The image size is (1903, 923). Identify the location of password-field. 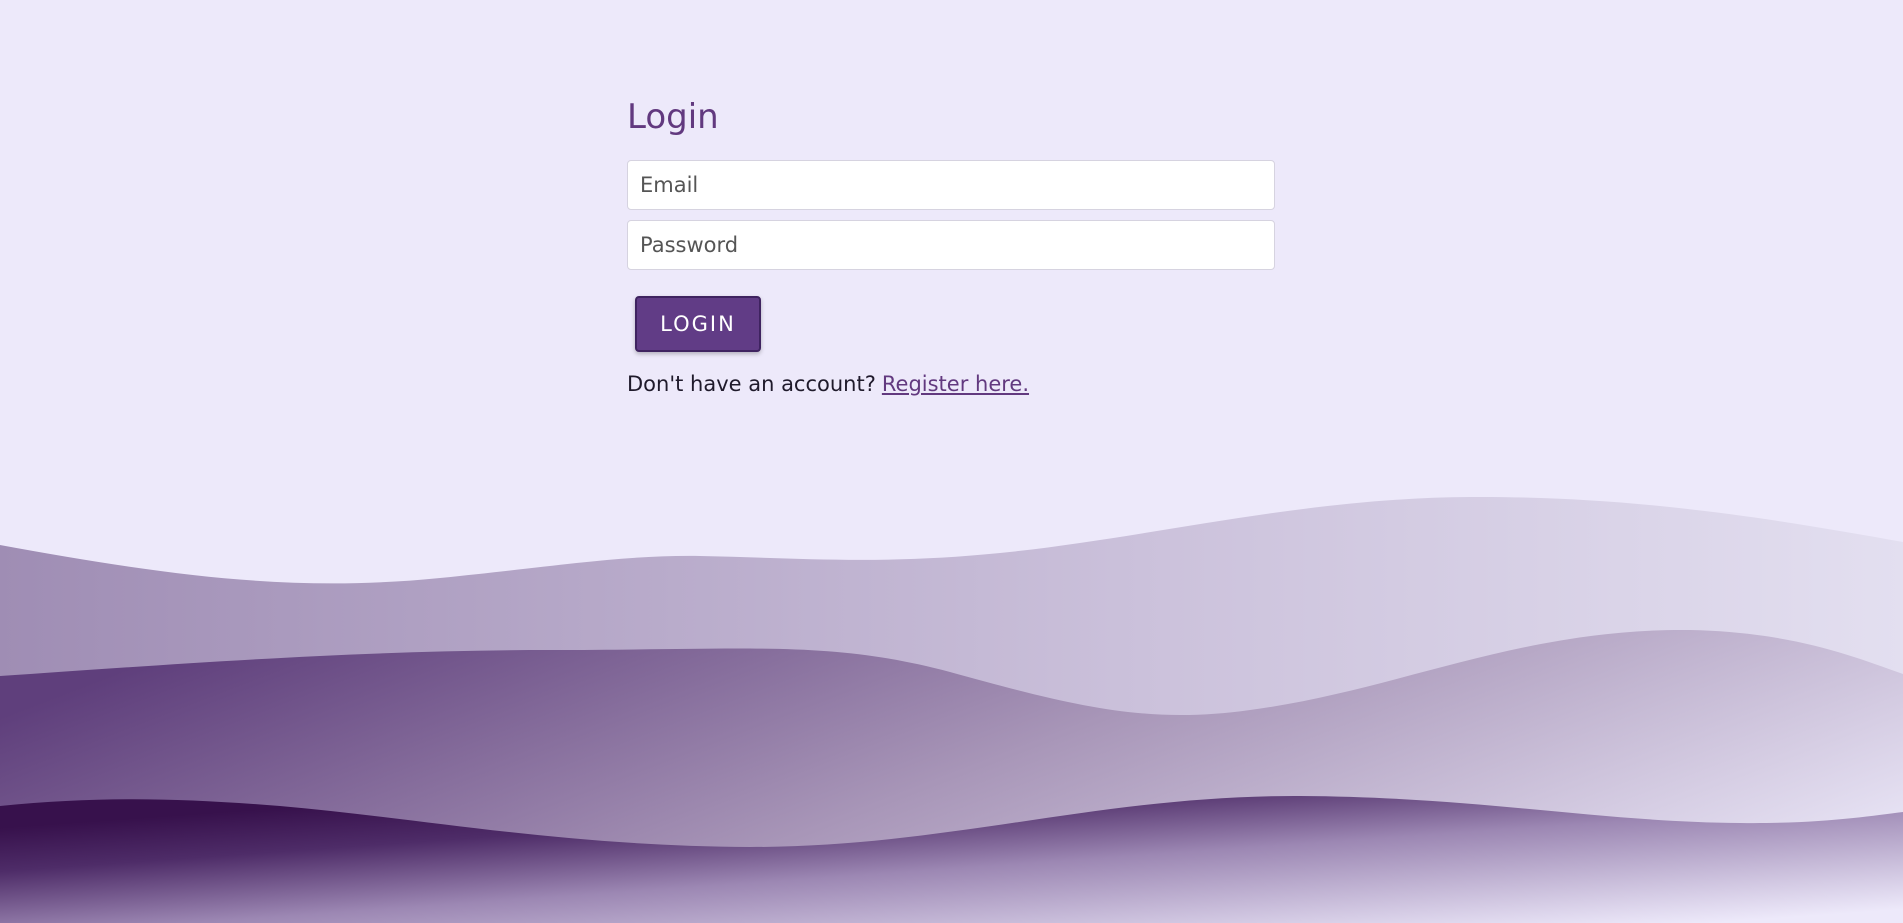
(951, 245).